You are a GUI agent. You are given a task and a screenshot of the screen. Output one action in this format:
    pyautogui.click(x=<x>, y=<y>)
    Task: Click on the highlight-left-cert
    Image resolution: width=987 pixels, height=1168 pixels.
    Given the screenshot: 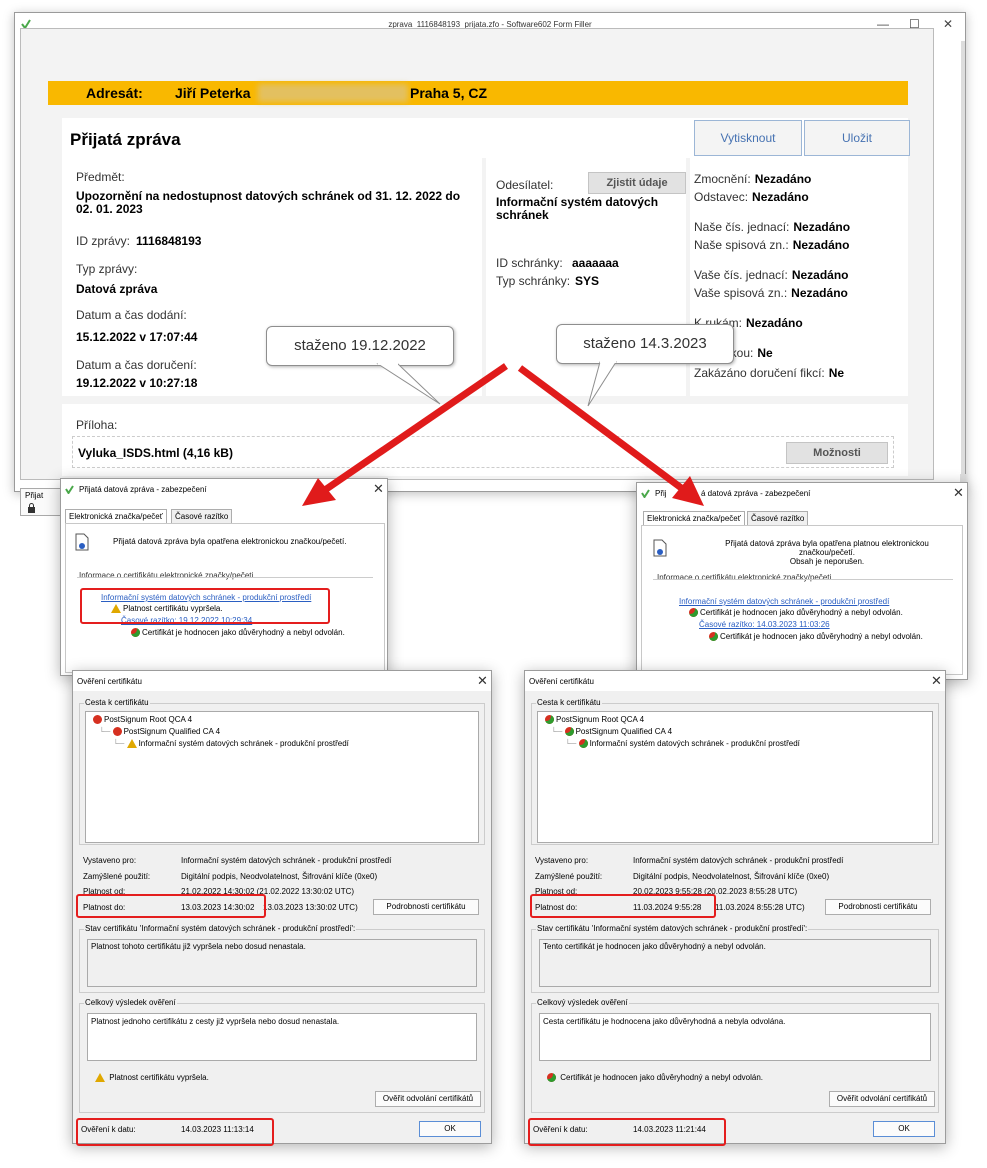 What is the action you would take?
    pyautogui.click(x=205, y=606)
    